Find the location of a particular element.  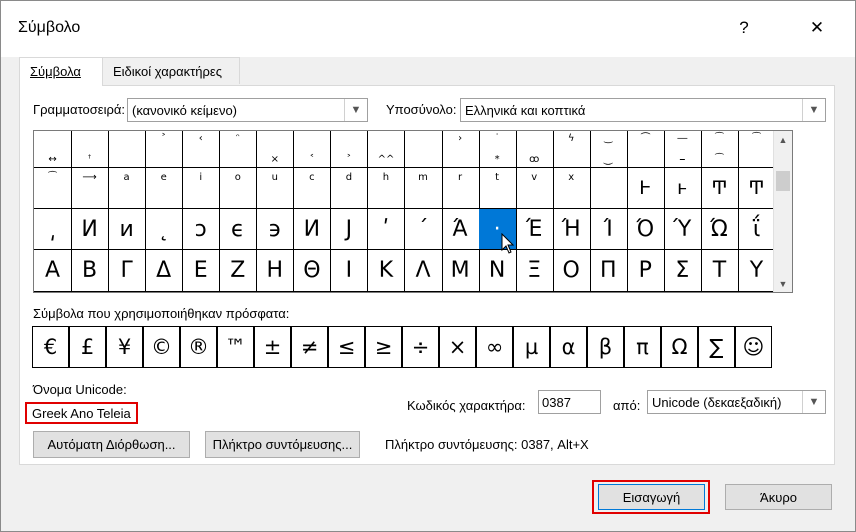

recent-symbol-cell: Ω is located at coordinates (679, 347).